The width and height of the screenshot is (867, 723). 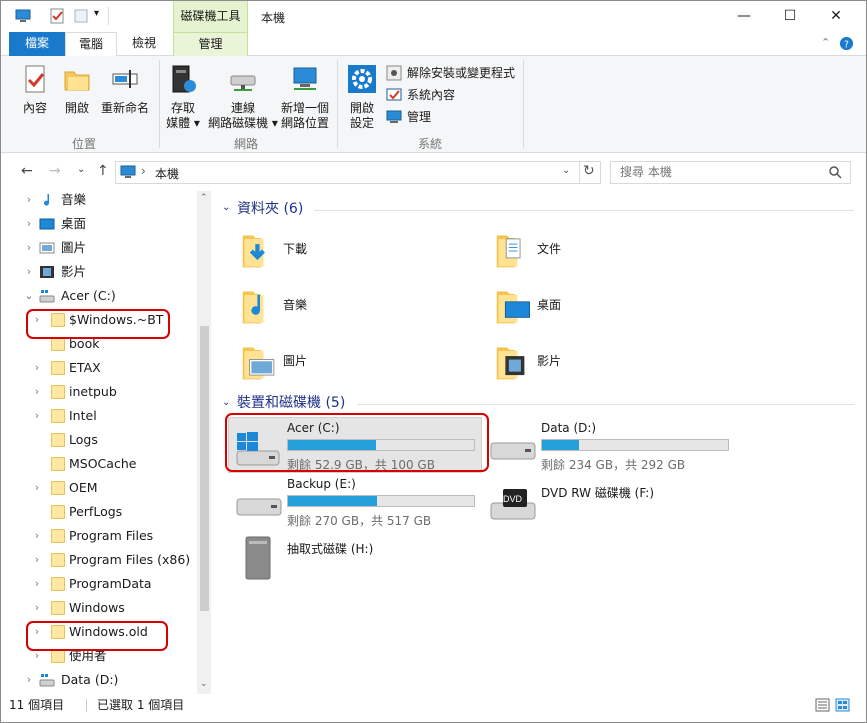 What do you see at coordinates (357, 305) in the screenshot?
I see `folder-item: 音樂` at bounding box center [357, 305].